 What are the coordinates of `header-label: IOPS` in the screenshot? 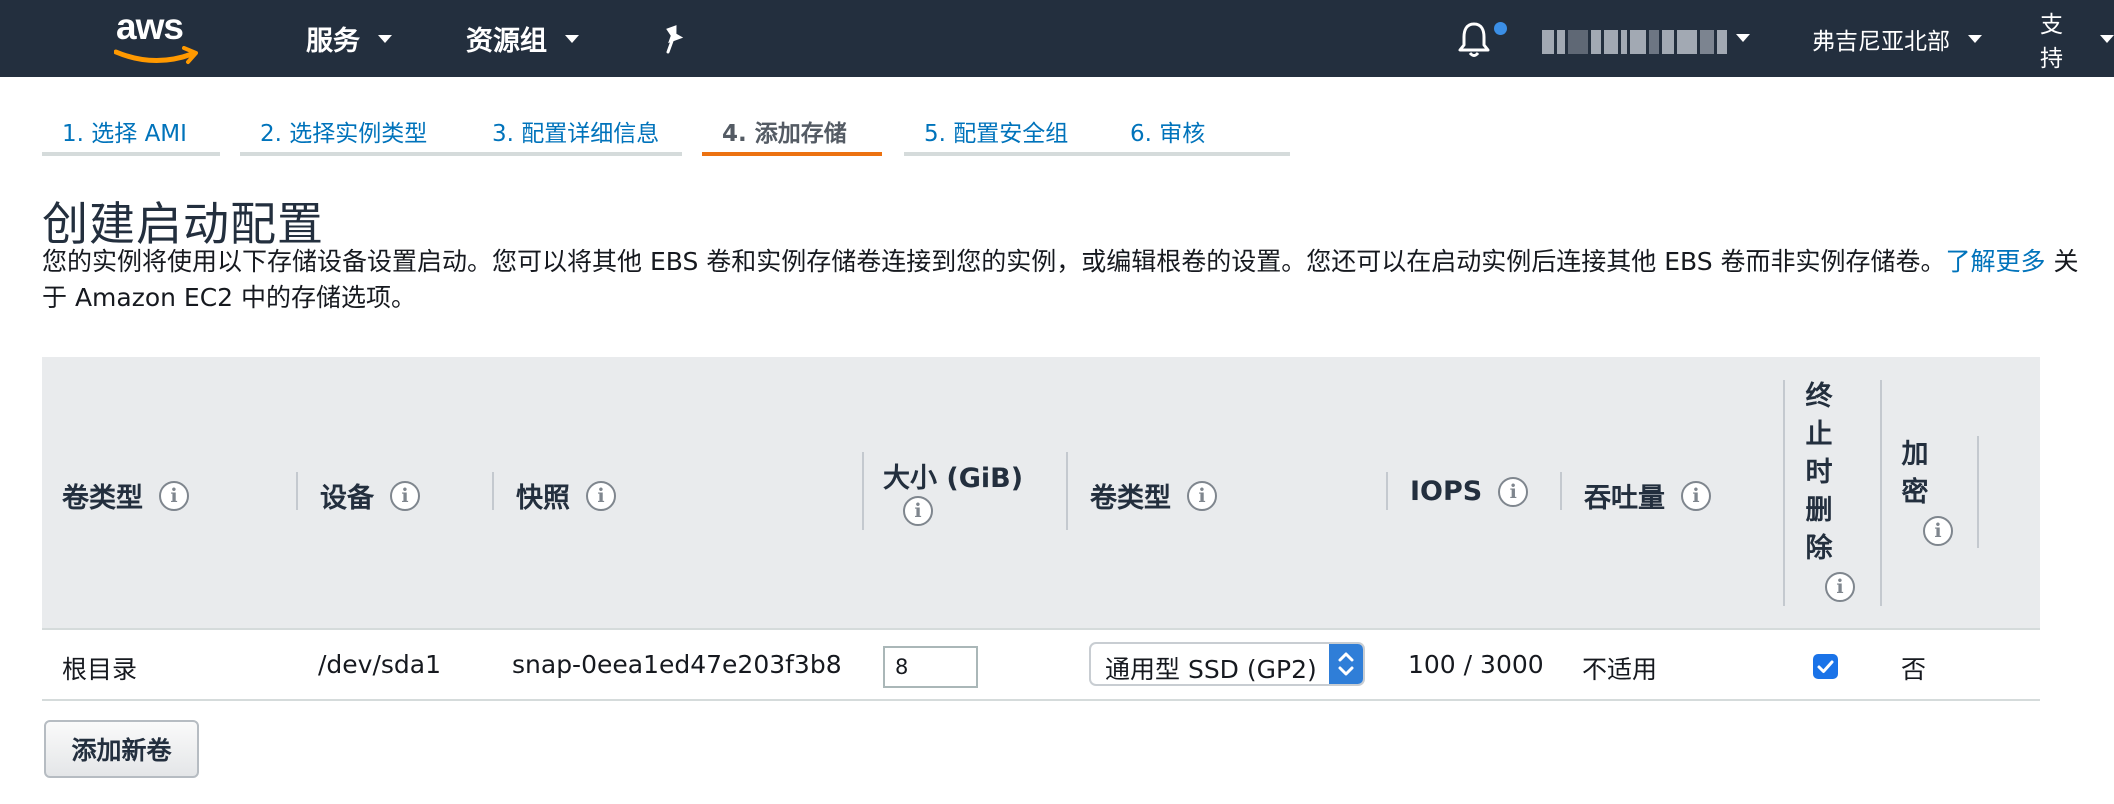 It's located at (1446, 491).